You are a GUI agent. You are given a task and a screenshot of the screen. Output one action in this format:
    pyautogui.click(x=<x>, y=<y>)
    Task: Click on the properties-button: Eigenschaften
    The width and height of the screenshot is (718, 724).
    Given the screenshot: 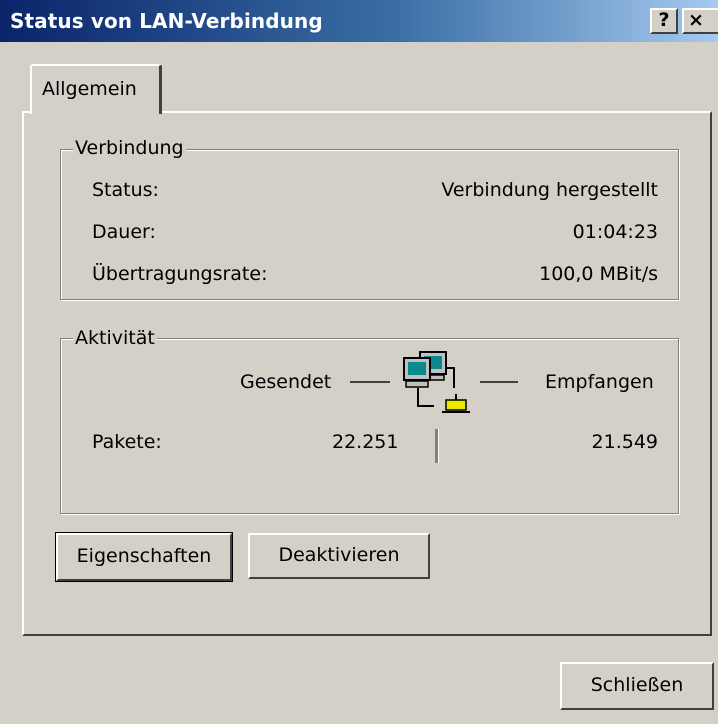 What is the action you would take?
    pyautogui.click(x=144, y=557)
    